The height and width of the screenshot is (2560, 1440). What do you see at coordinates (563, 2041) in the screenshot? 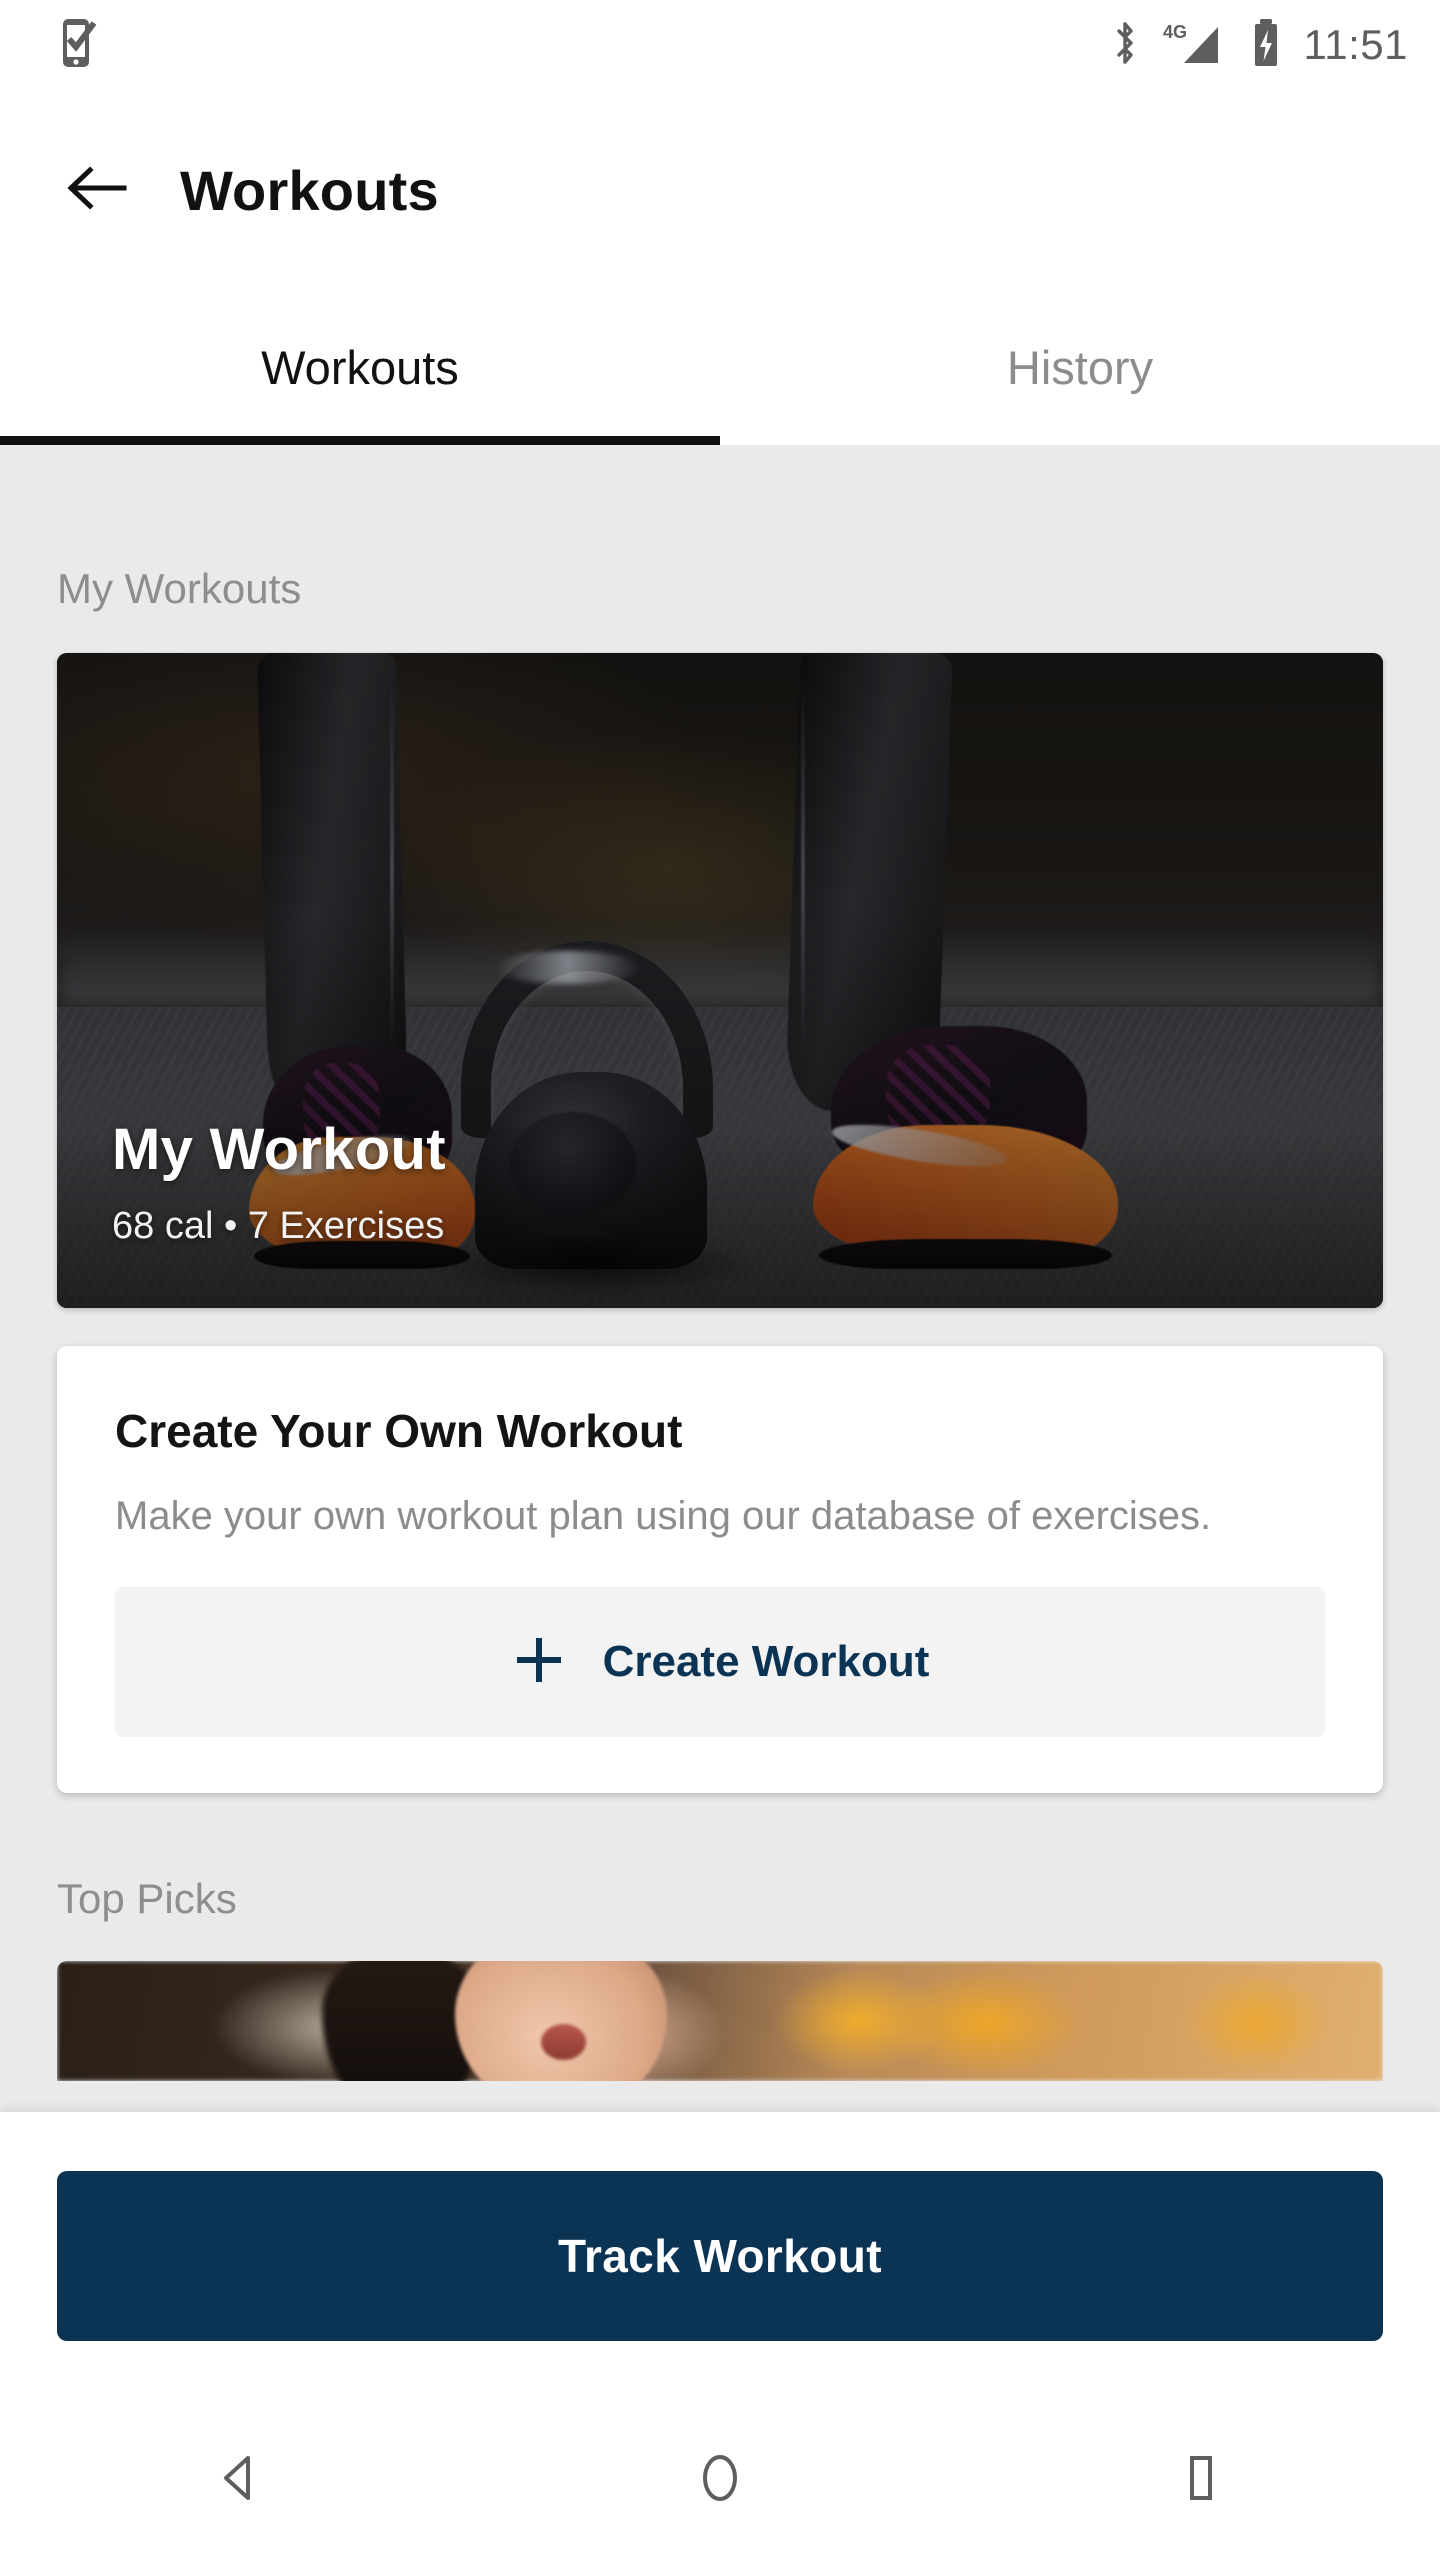
I see `top-pick-photo-lip` at bounding box center [563, 2041].